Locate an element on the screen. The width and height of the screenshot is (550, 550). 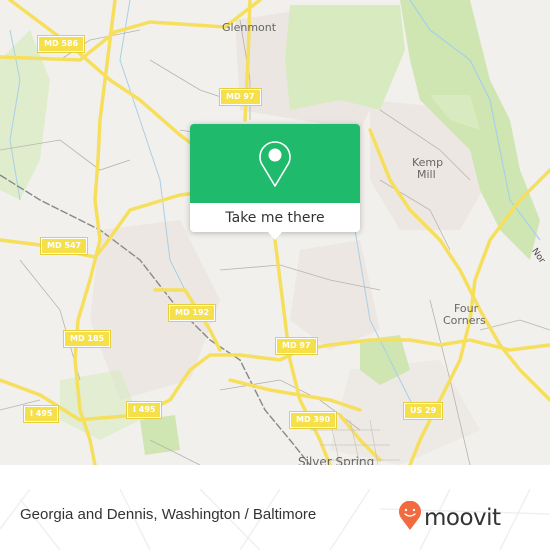
location-pin-icon is located at coordinates (275, 164).